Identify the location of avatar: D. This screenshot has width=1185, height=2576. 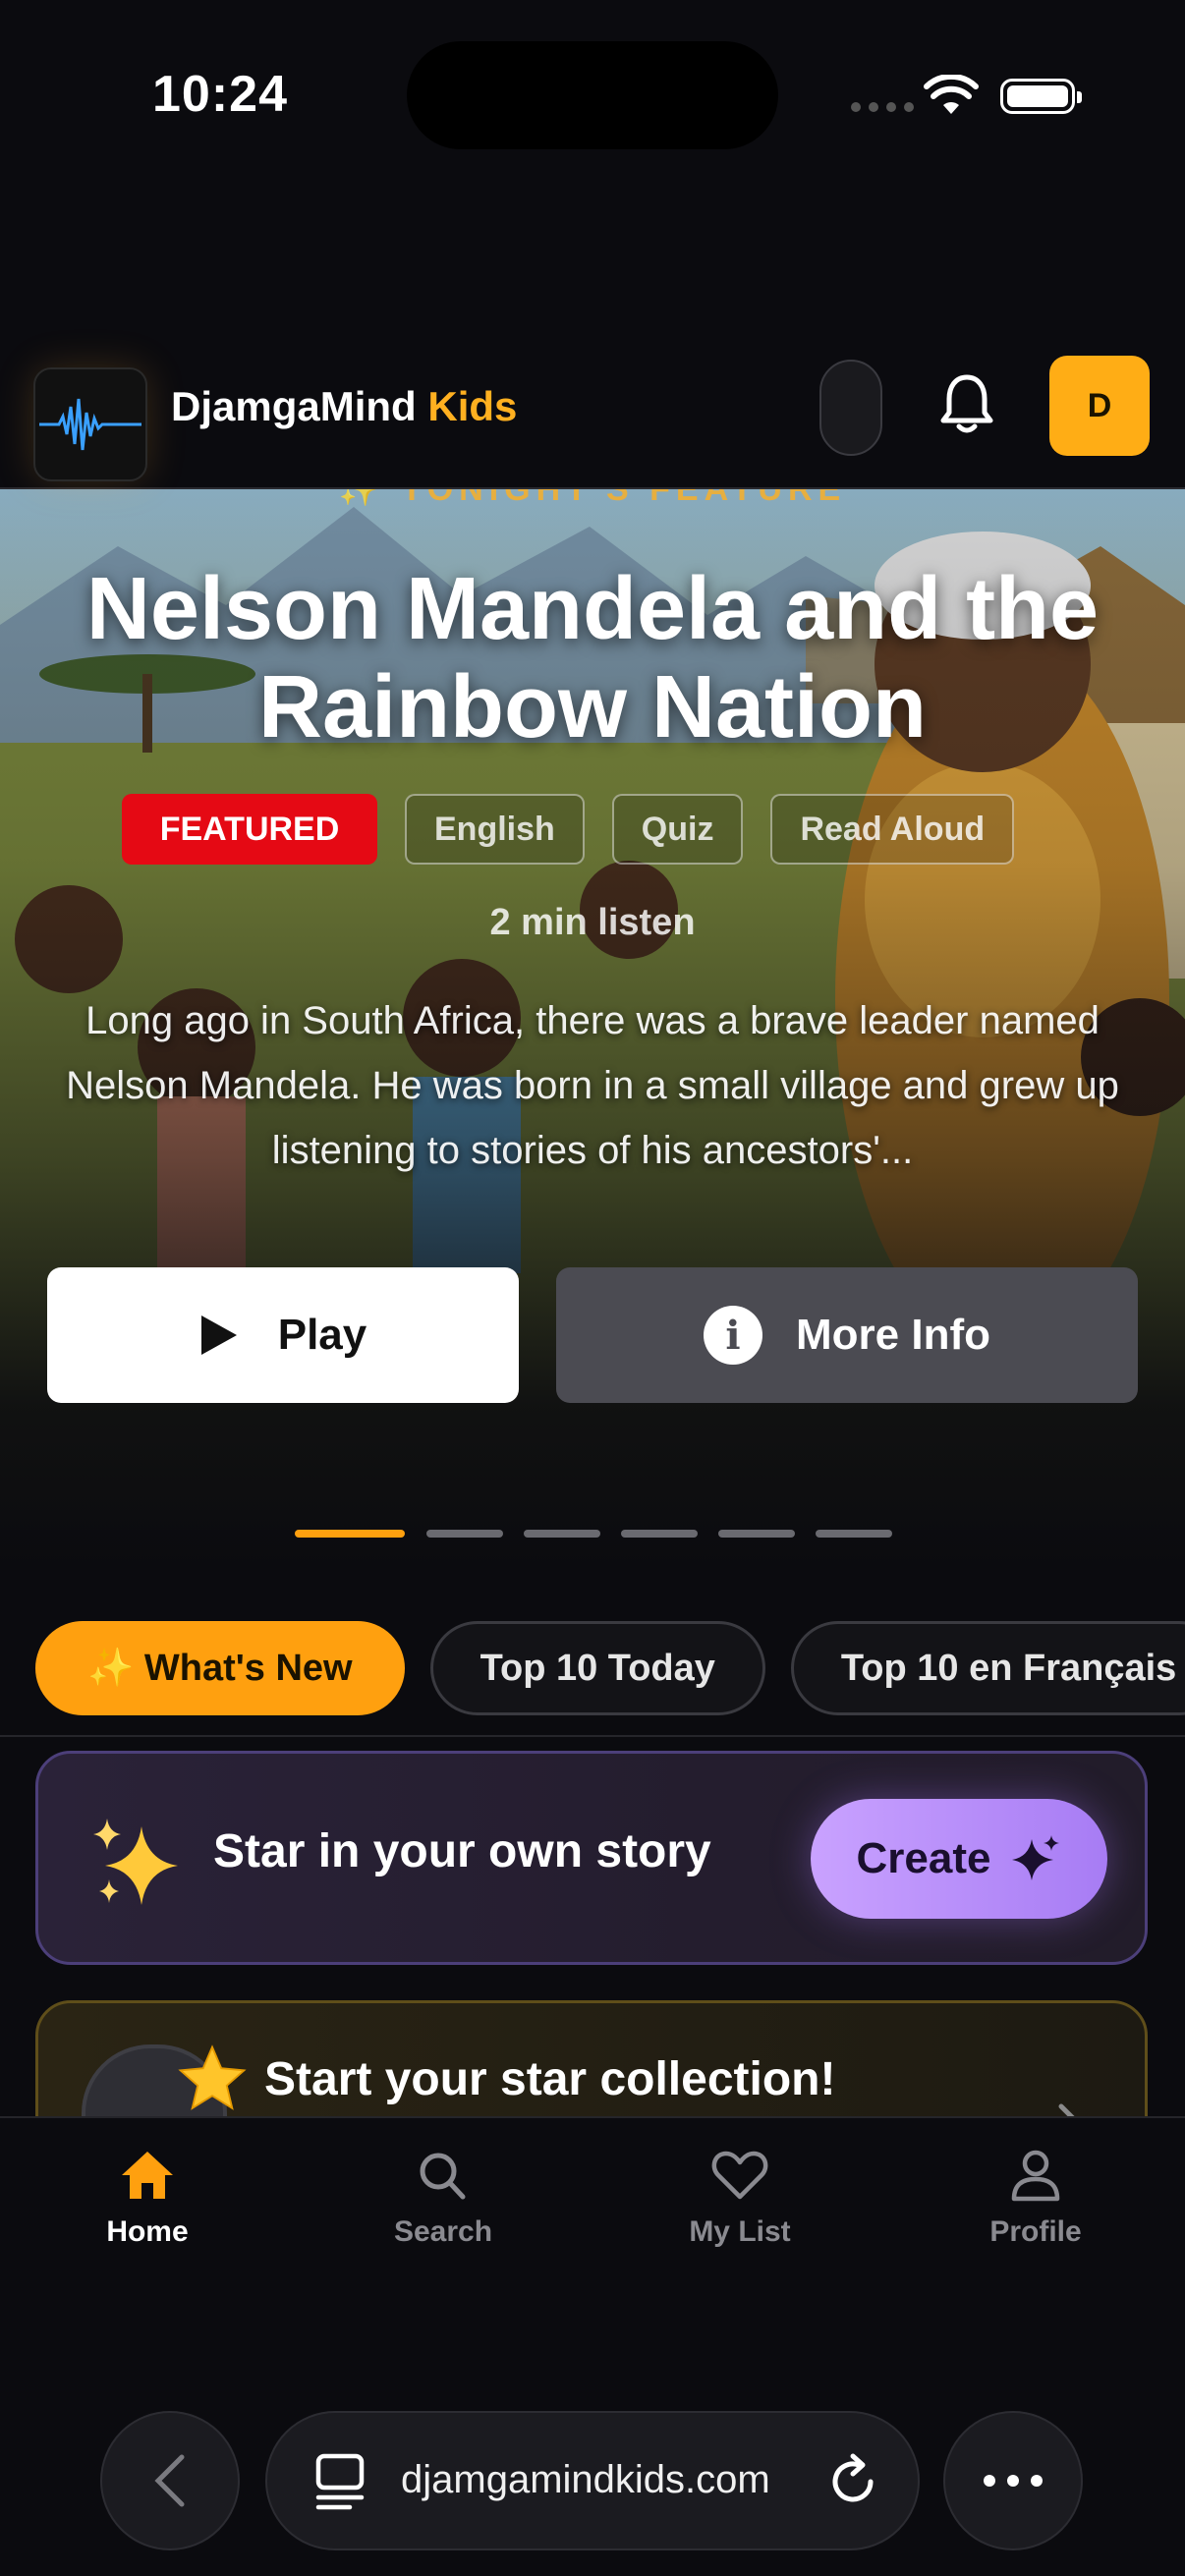
(1100, 406).